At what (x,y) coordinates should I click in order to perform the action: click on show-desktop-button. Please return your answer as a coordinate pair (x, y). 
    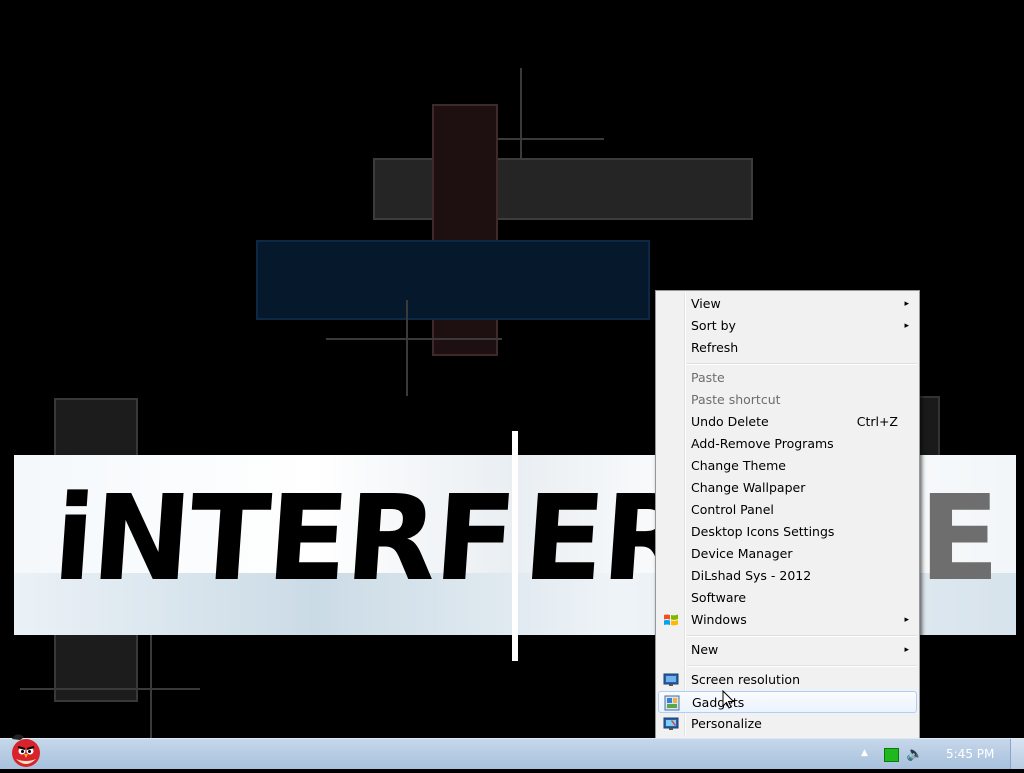
    Looking at the image, I should click on (1017, 754).